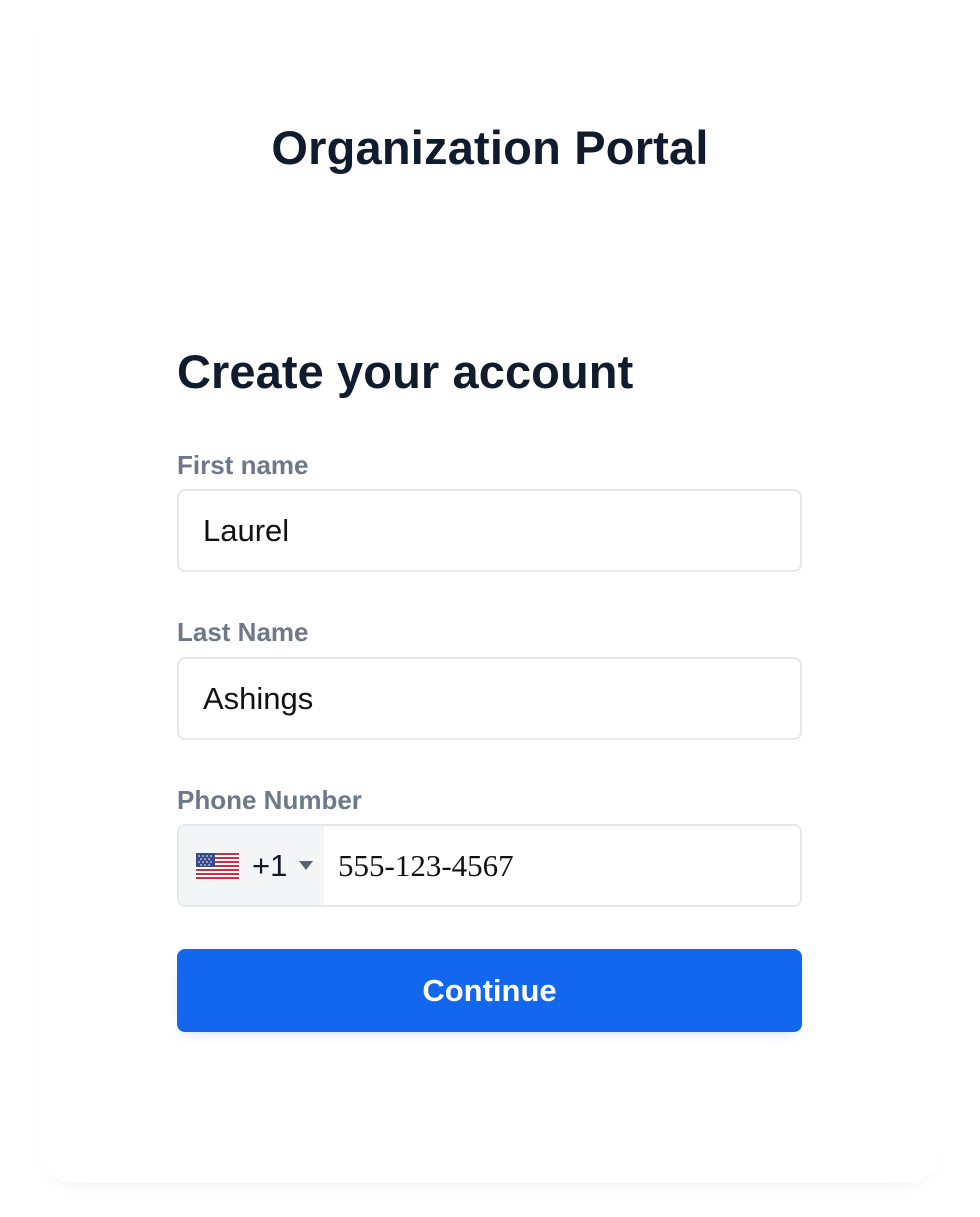 Image resolution: width=980 pixels, height=1217 pixels. Describe the element at coordinates (306, 865) in the screenshot. I see `chevron-down-icon` at that location.